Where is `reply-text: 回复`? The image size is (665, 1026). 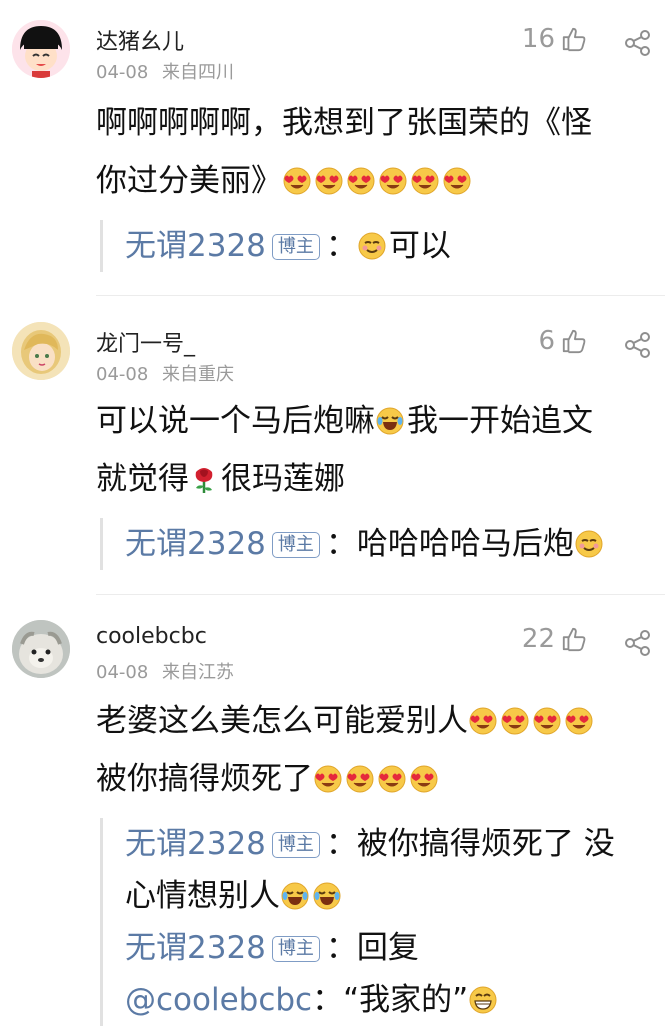 reply-text: 回复 is located at coordinates (387, 948).